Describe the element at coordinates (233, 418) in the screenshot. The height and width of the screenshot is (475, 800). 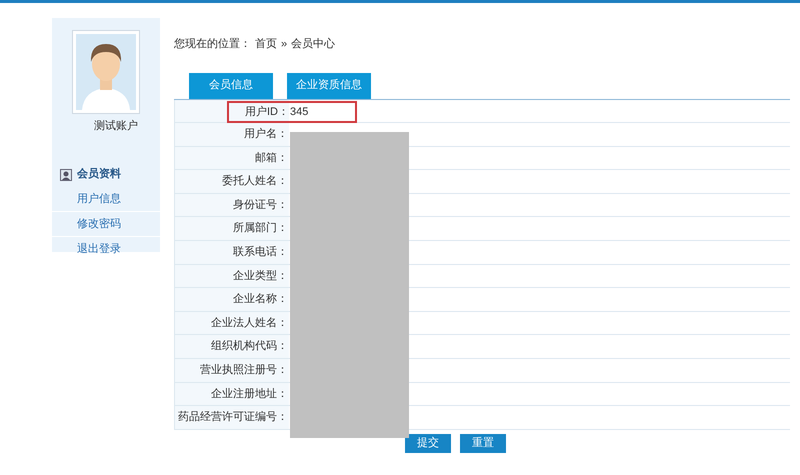
I see `field-label: 药品经营许可证编号：` at that location.